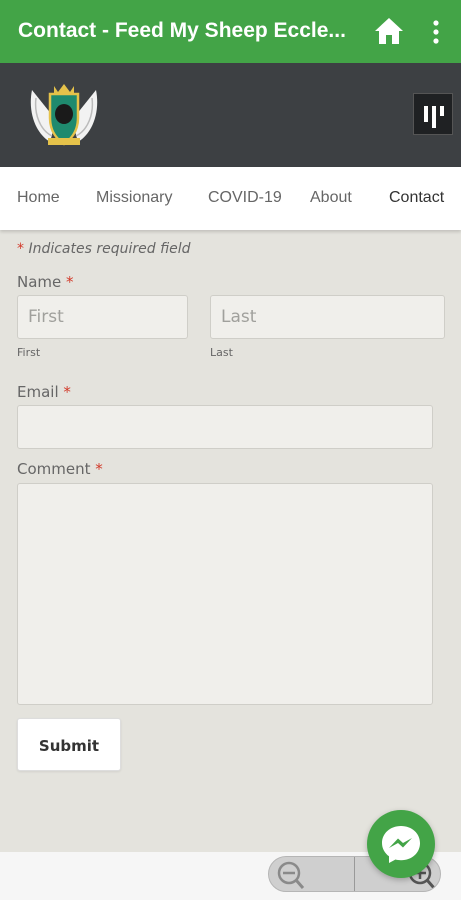 The height and width of the screenshot is (900, 461). What do you see at coordinates (39, 282) in the screenshot?
I see `name-label-text: Name` at bounding box center [39, 282].